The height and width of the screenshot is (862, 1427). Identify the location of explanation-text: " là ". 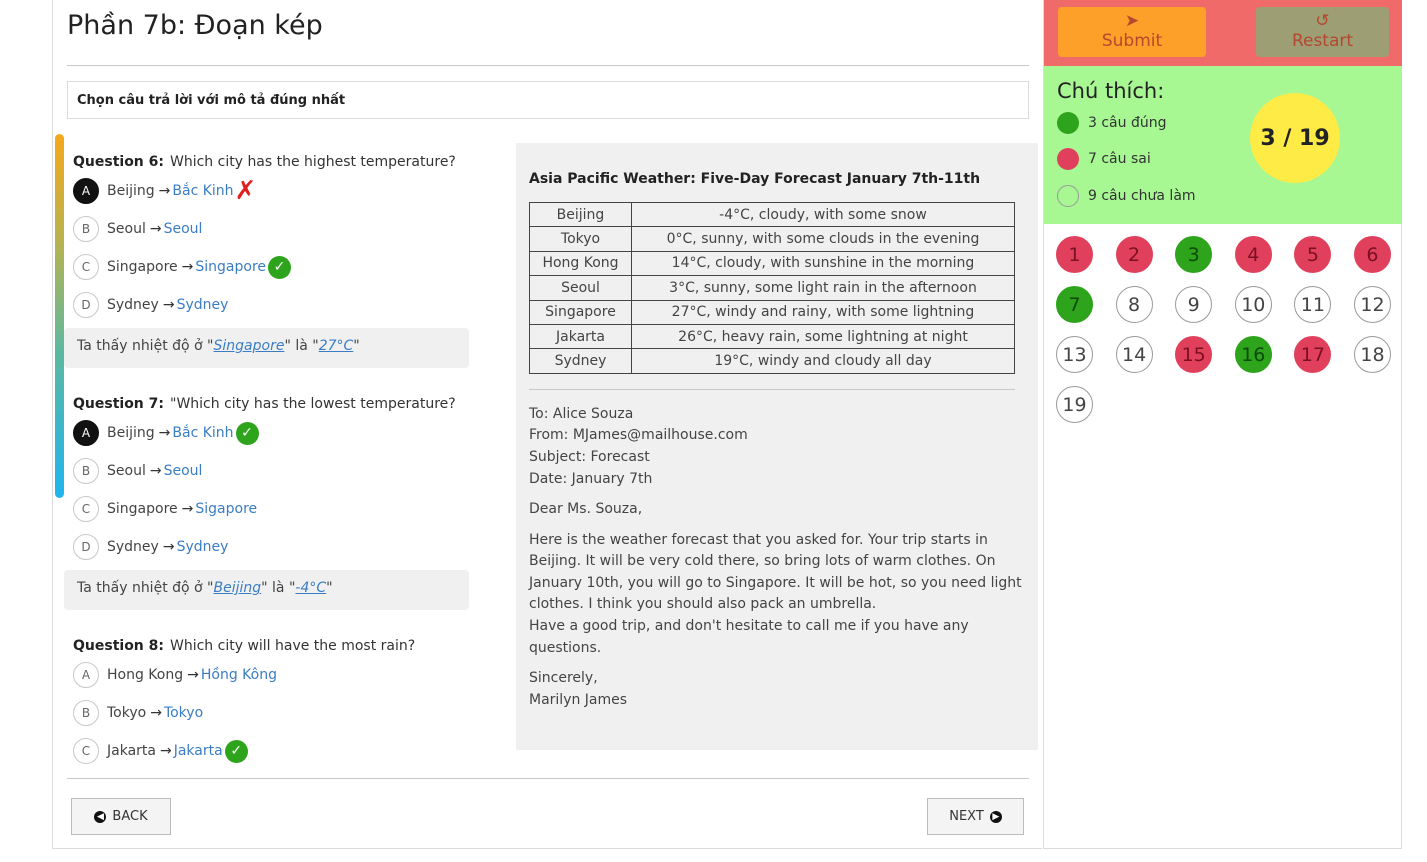
(301, 346).